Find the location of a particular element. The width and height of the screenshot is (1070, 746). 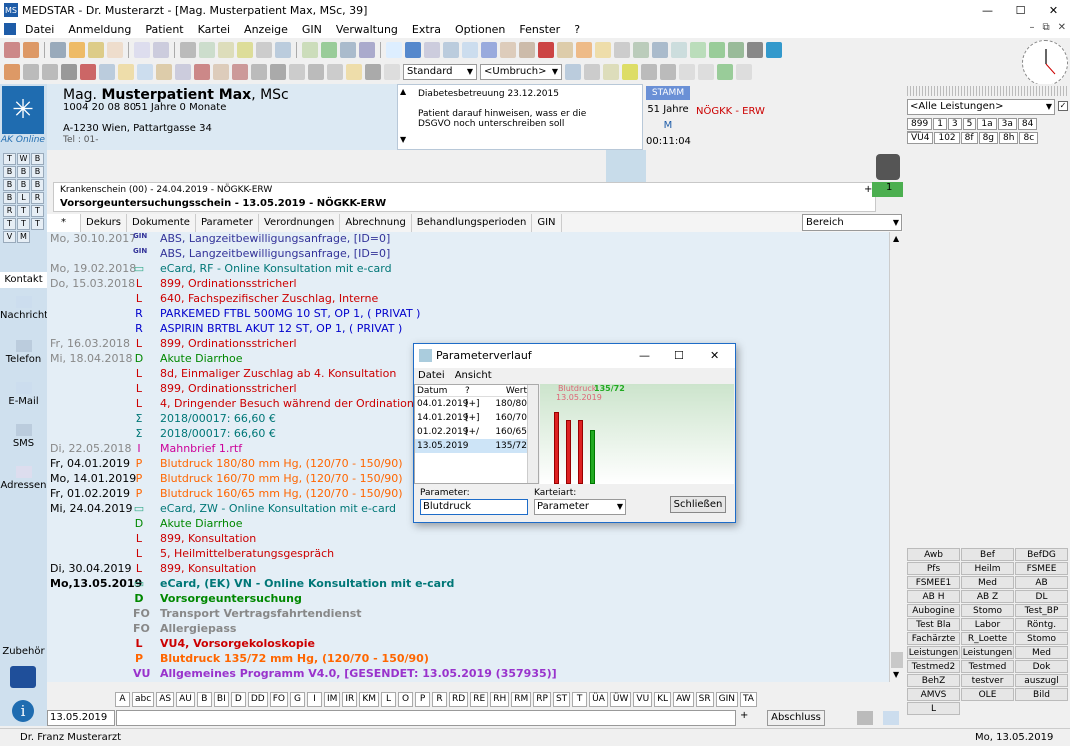

ak-online-label: AK Online is located at coordinates (23, 141).